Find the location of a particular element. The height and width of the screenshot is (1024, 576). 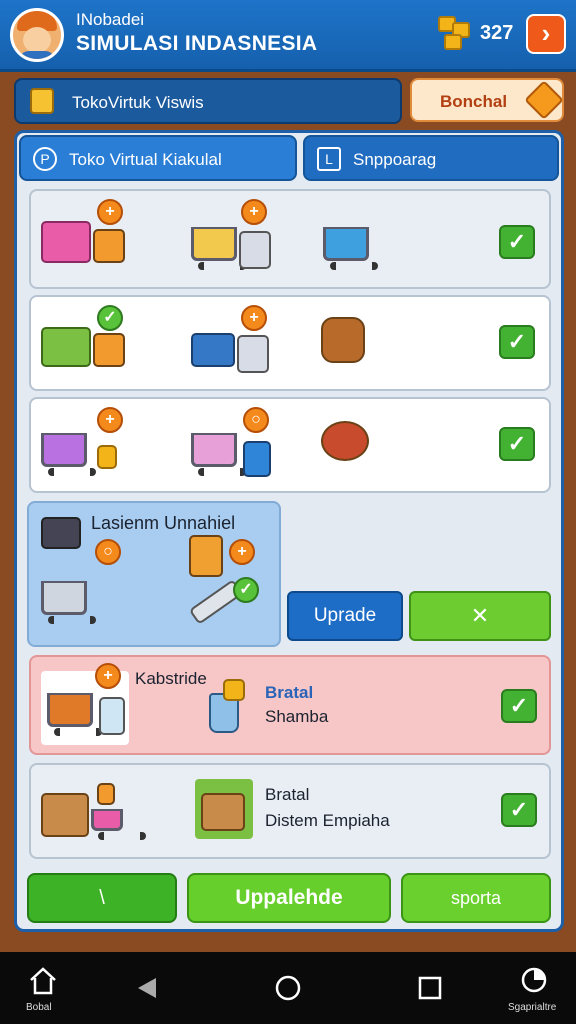

square-icon is located at coordinates (430, 988).